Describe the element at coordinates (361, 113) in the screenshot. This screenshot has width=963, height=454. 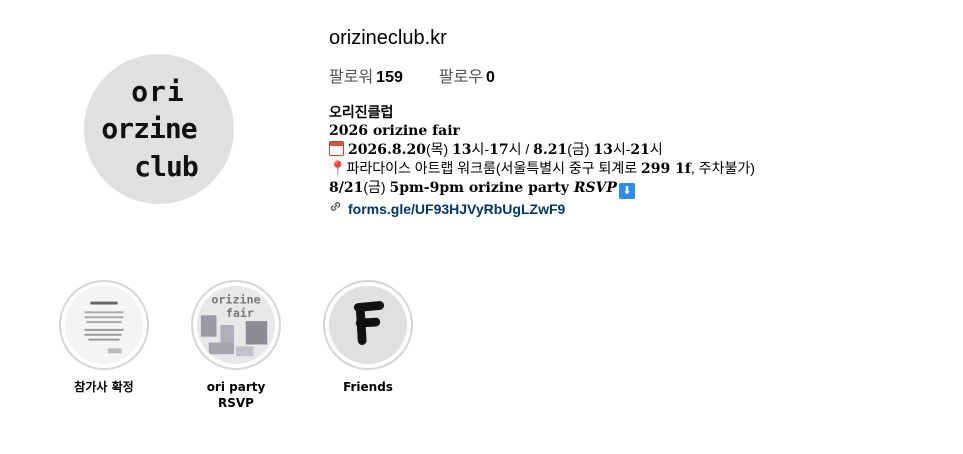
I see `bio-name: 오리진클럽` at that location.